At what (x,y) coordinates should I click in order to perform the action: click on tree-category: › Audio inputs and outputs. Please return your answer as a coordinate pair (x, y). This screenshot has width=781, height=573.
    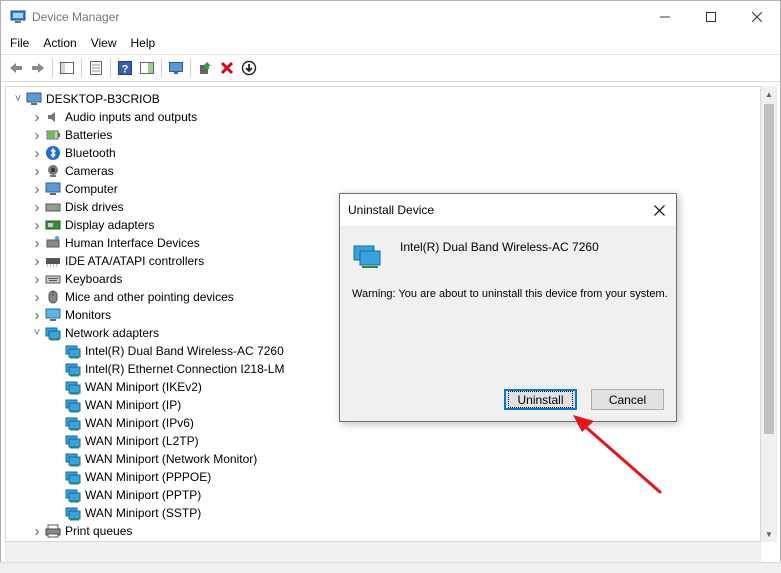
    Looking at the image, I should click on (114, 117).